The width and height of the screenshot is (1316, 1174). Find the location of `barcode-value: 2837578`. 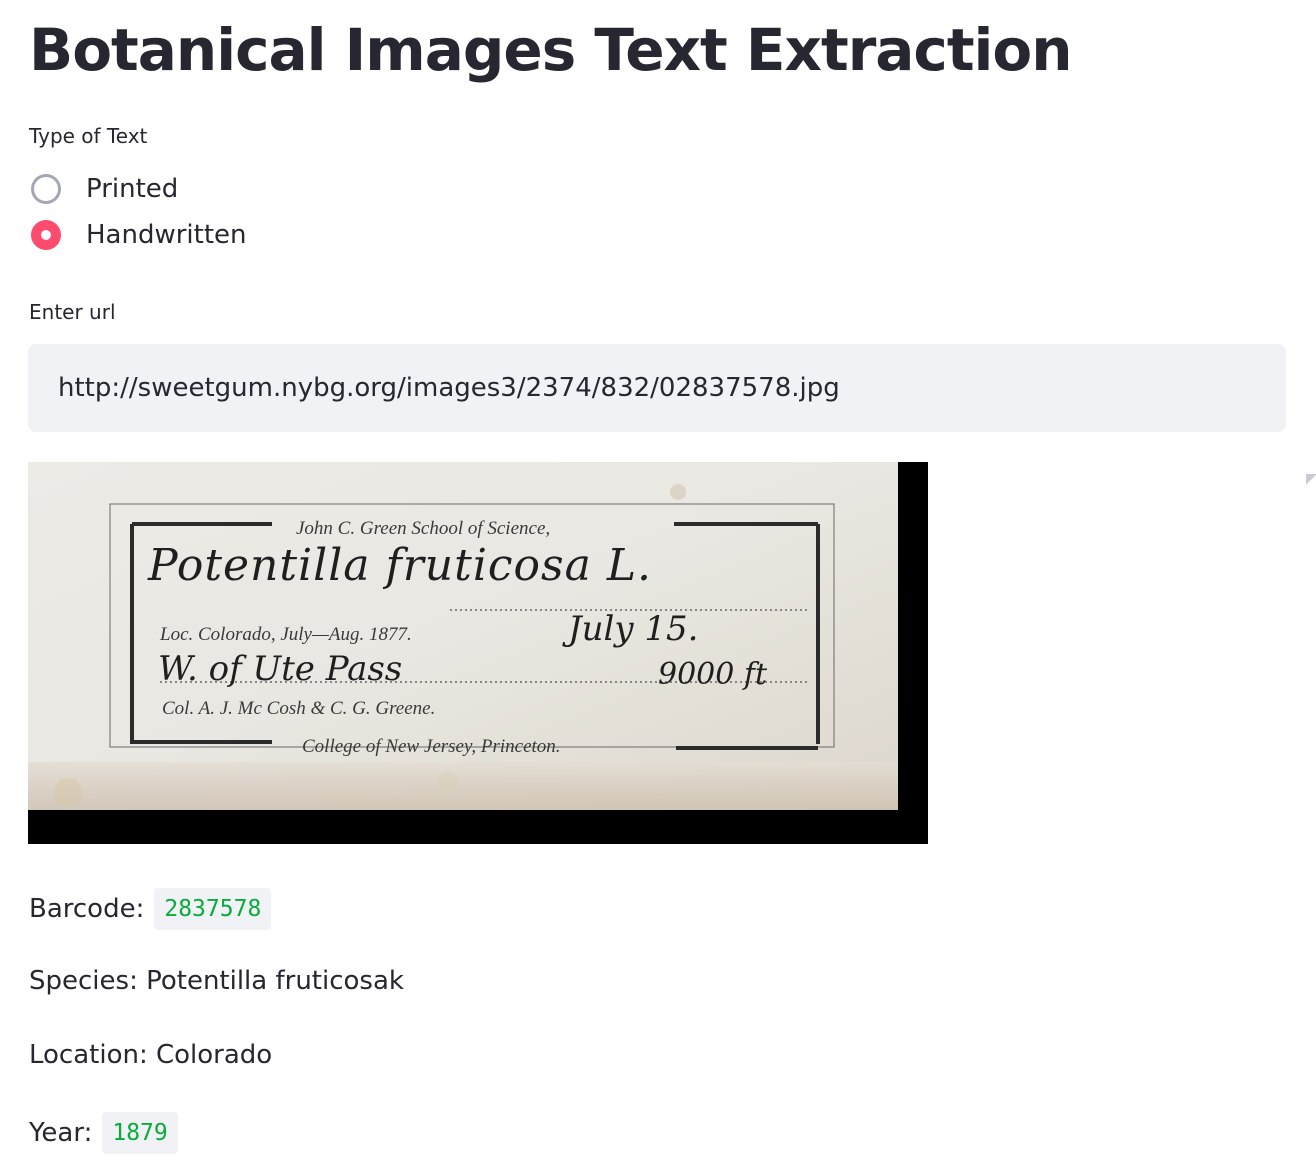

barcode-value: 2837578 is located at coordinates (213, 909).